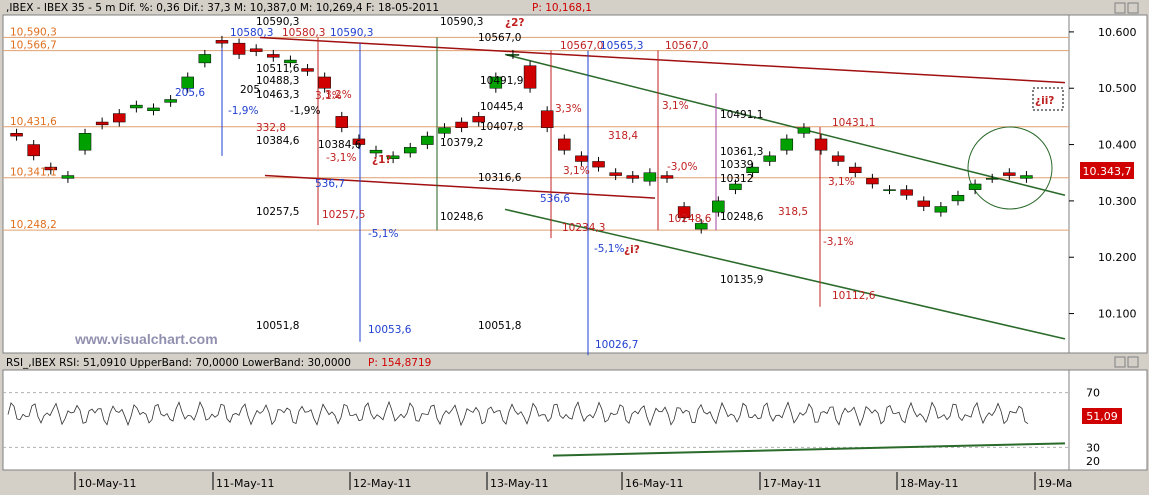 This screenshot has width=1149, height=495. Describe the element at coordinates (330, 184) in the screenshot. I see `annotation: 536,7` at that location.